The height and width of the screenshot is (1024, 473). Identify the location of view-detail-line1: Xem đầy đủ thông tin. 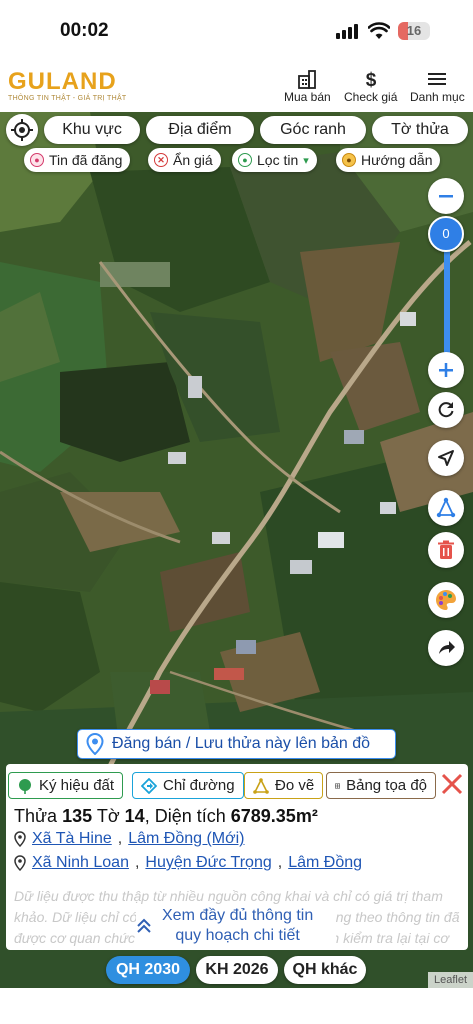
(238, 915).